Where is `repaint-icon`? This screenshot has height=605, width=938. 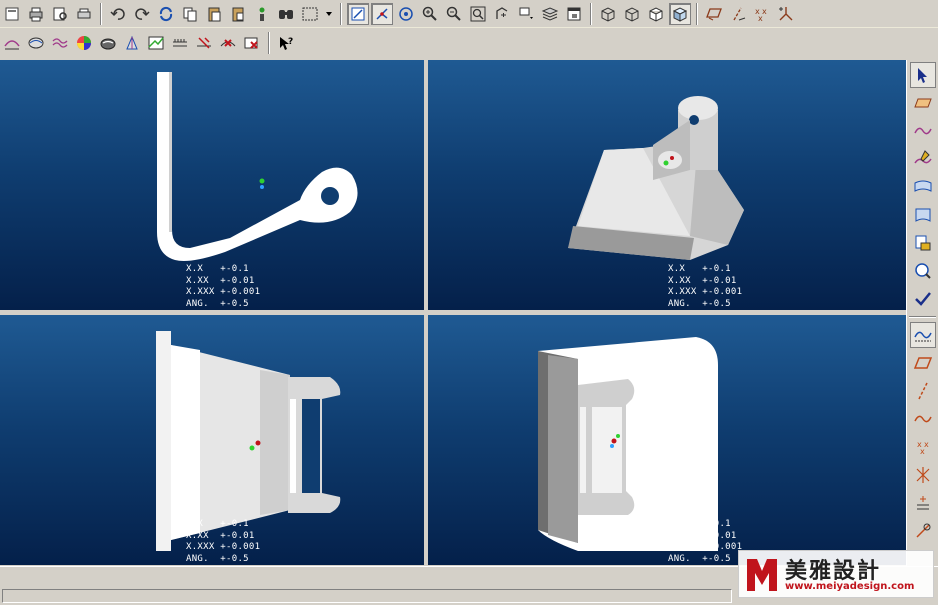
repaint-icon is located at coordinates (358, 13).